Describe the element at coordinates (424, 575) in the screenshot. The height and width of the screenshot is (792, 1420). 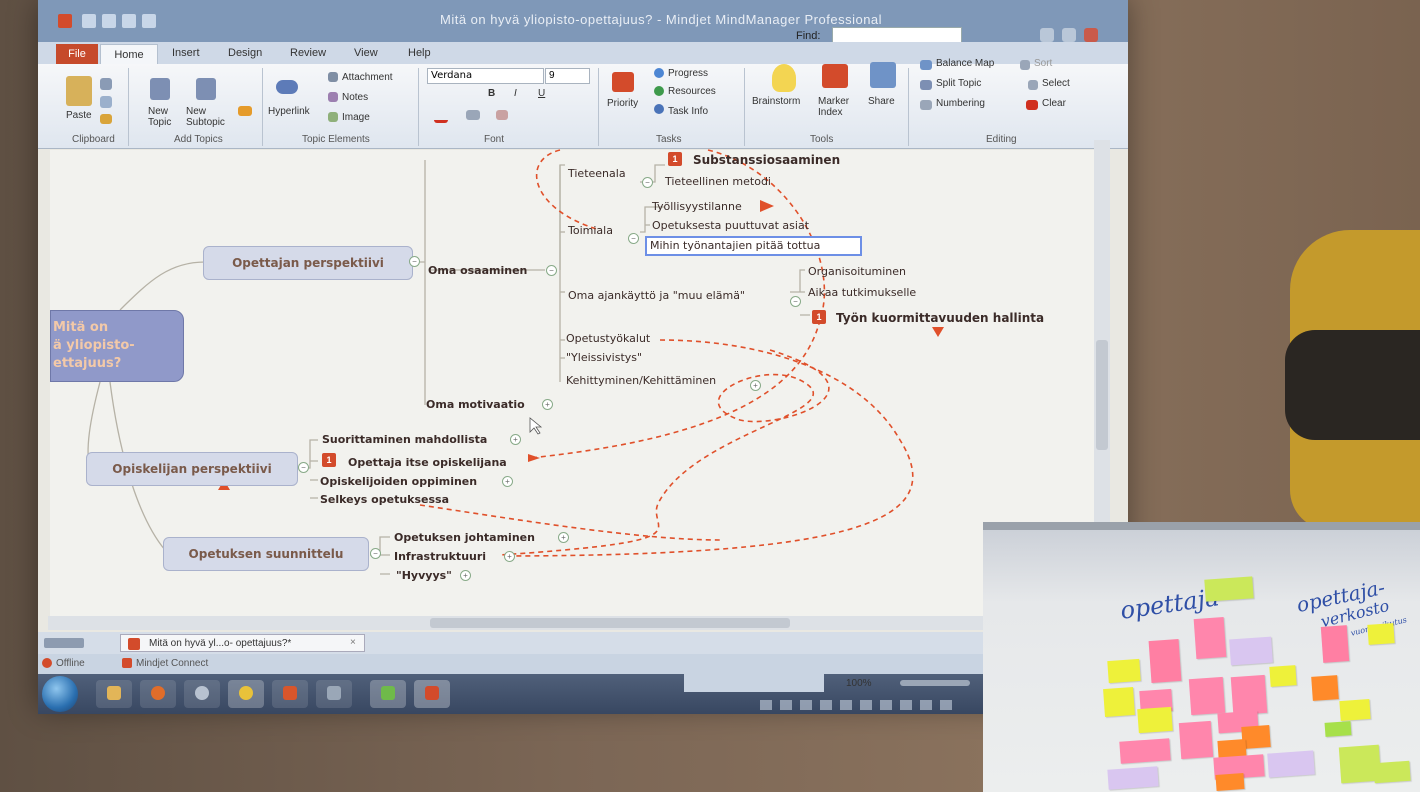
I see `topic-hyvyys: "Hyvyys"` at that location.